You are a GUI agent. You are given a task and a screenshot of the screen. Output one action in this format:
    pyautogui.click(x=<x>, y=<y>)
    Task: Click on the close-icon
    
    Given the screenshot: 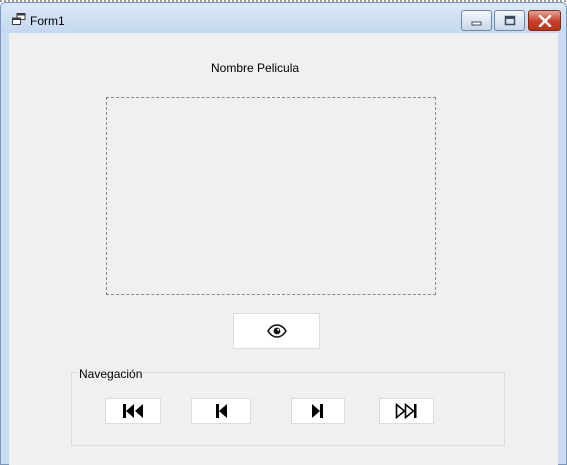 What is the action you would take?
    pyautogui.click(x=544, y=20)
    